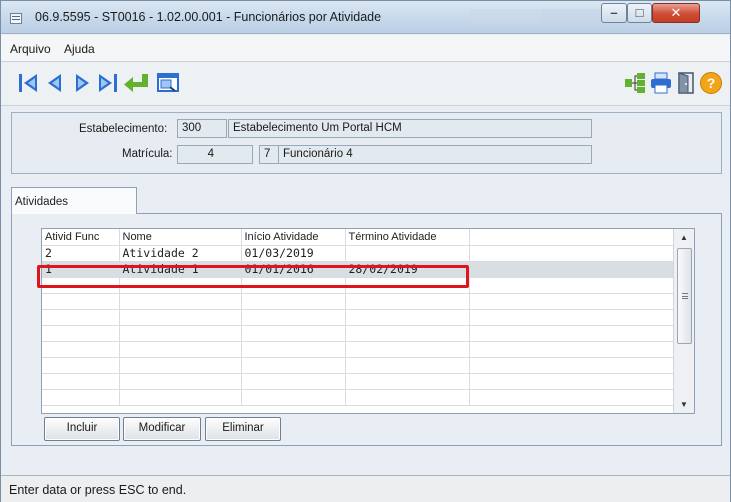 Image resolution: width=731 pixels, height=502 pixels. I want to click on first-record-icon, so click(28, 83).